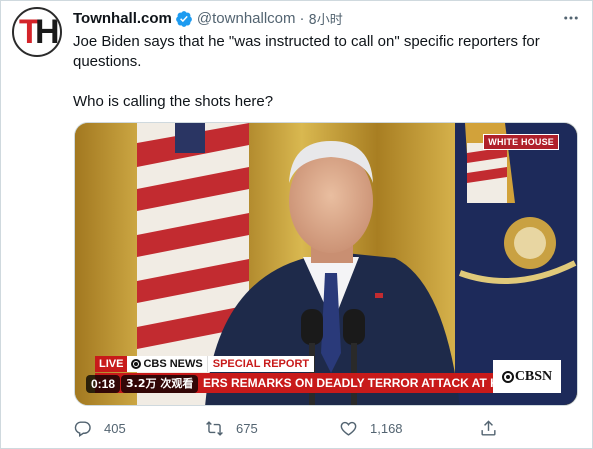 The width and height of the screenshot is (593, 449). What do you see at coordinates (184, 18) in the screenshot?
I see `verified-badge-icon` at bounding box center [184, 18].